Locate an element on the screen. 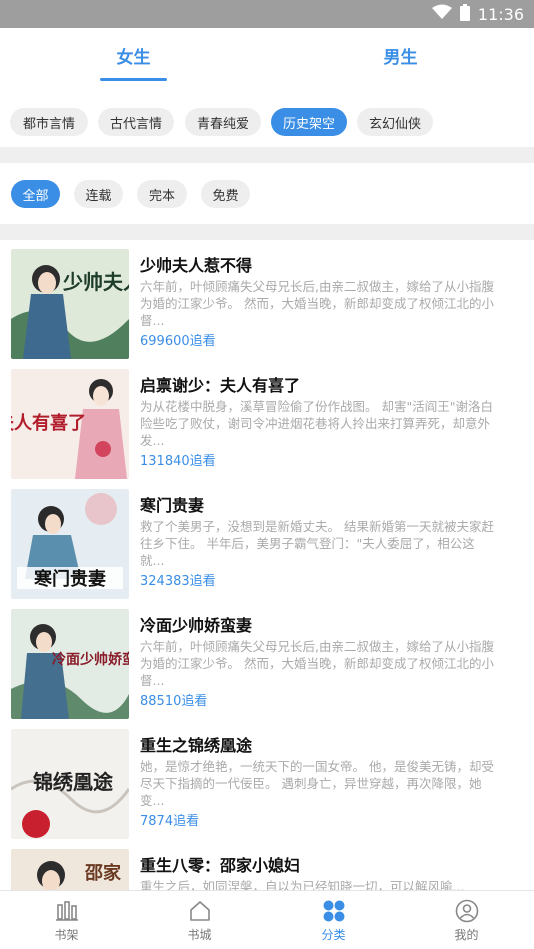  nav-label: 分类 is located at coordinates (333, 934).